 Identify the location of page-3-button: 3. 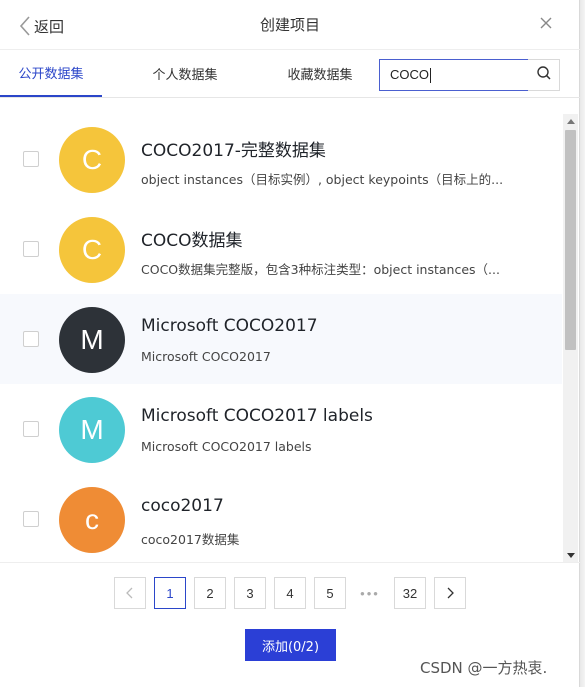
(250, 593).